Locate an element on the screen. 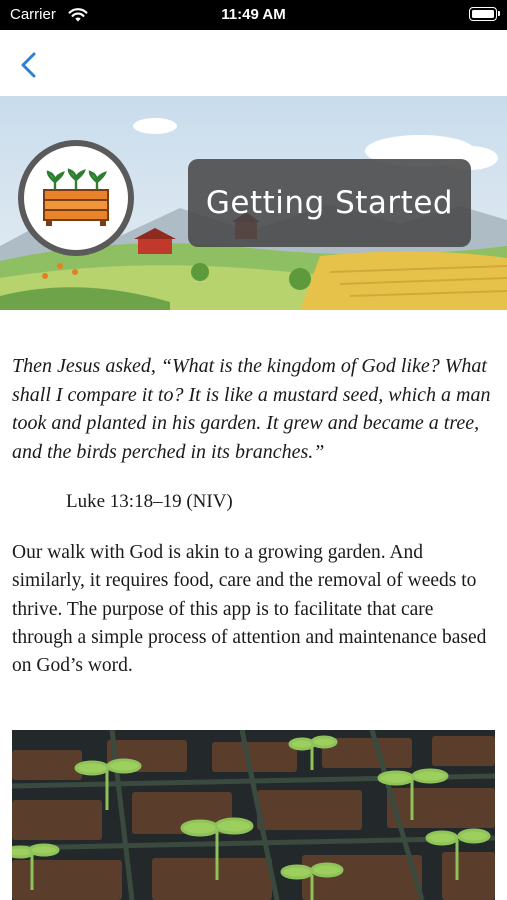  page-title: Getting Started is located at coordinates (329, 203).